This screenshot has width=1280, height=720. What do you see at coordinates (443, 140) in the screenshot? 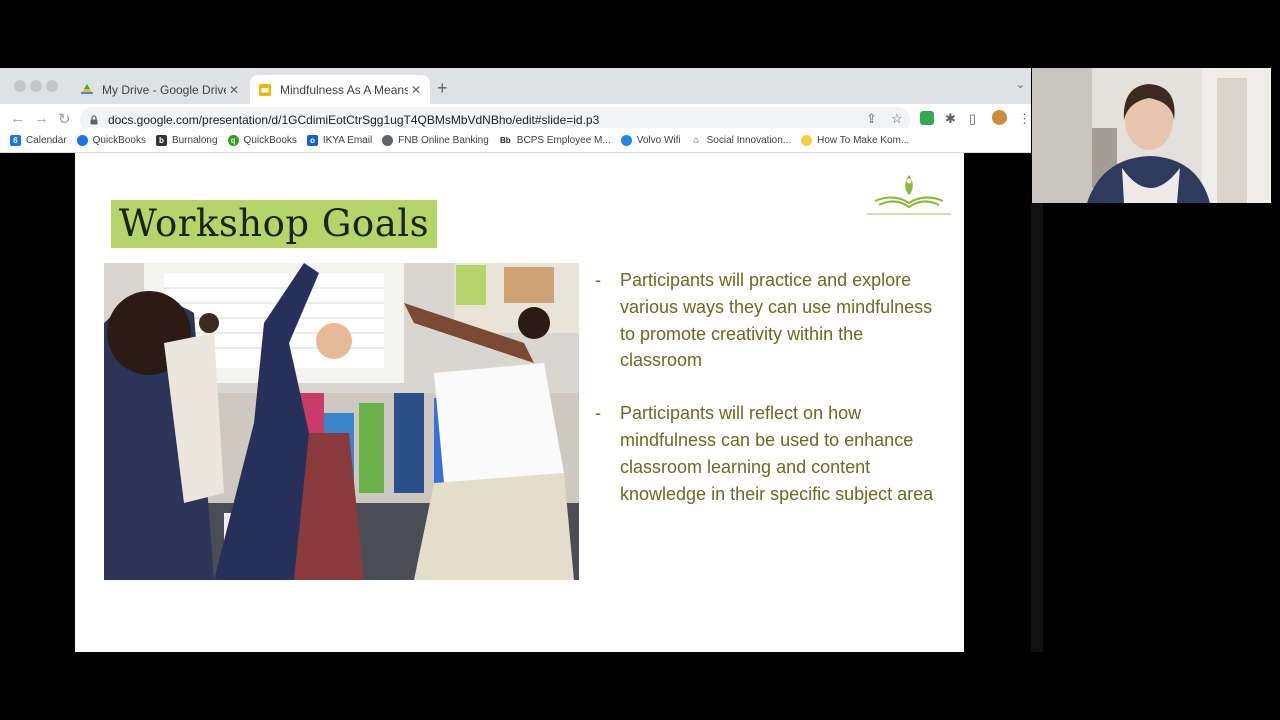
I see `bookmark-label: FNB Online Banking` at bounding box center [443, 140].